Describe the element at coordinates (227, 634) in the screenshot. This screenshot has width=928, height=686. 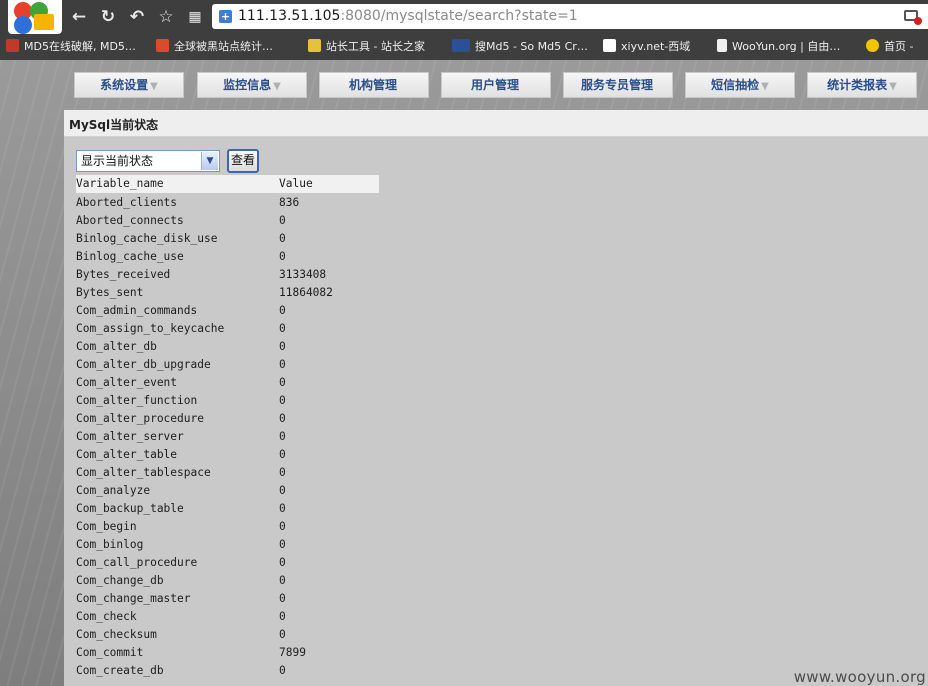
I see `table-row: Com_checksum 0` at that location.